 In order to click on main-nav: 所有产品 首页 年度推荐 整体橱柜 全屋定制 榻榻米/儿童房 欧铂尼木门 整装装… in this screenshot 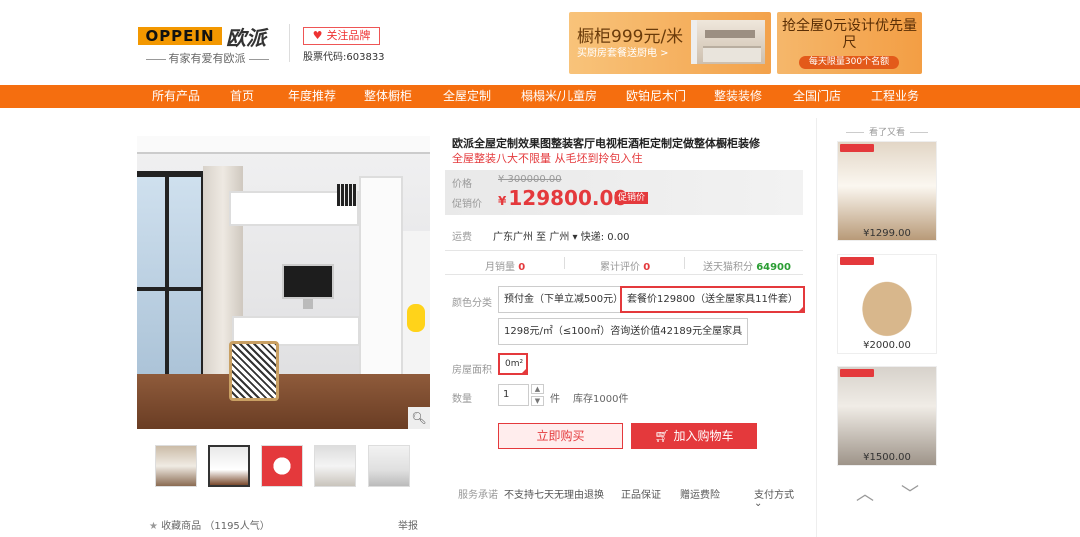, I will do `click(540, 96)`.